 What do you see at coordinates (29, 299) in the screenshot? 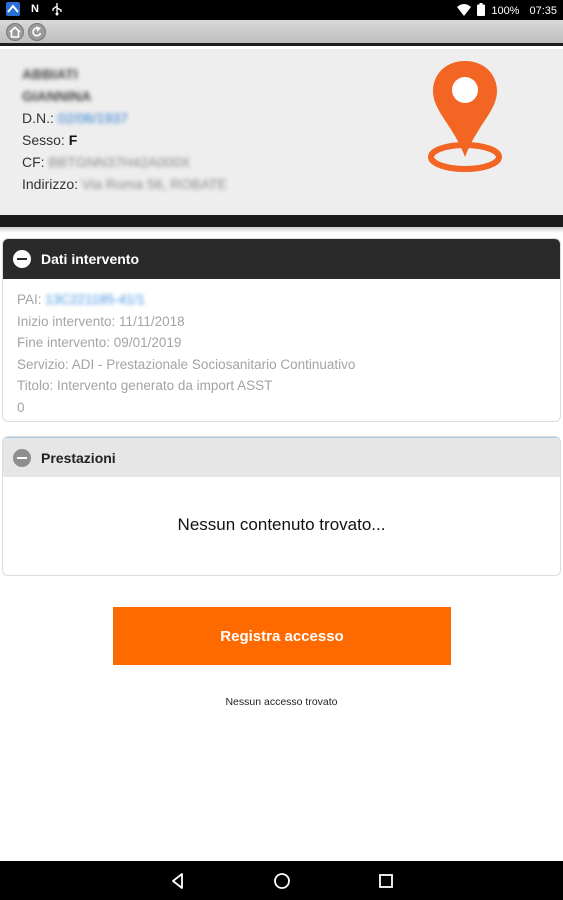
I see `pai-label: PAI:` at bounding box center [29, 299].